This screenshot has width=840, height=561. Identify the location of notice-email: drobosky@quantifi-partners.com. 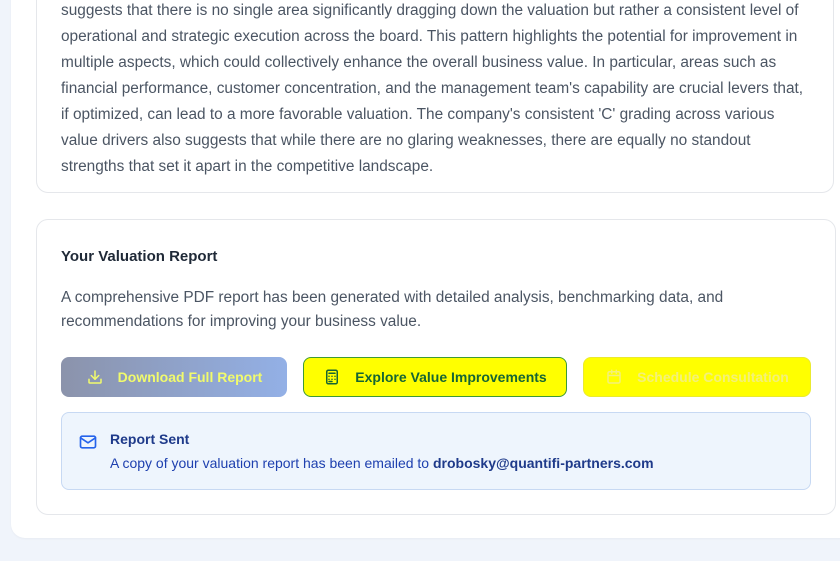
(543, 463).